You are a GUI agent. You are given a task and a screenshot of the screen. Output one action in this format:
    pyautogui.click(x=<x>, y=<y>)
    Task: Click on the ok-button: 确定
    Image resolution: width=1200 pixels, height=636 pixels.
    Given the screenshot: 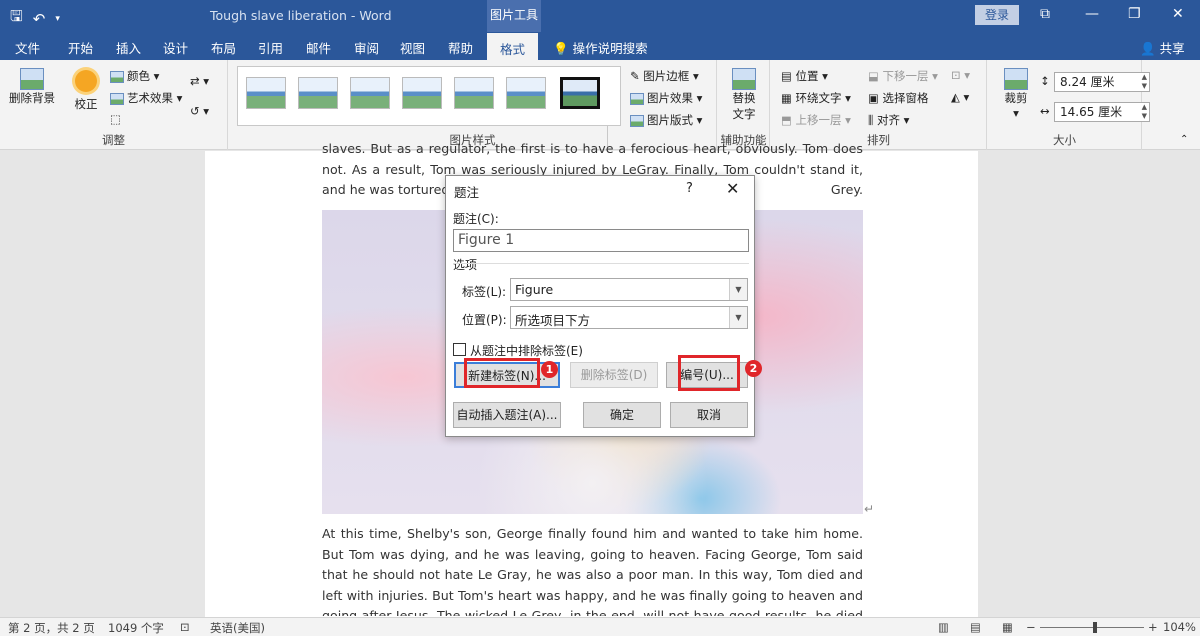 What is the action you would take?
    pyautogui.click(x=622, y=415)
    